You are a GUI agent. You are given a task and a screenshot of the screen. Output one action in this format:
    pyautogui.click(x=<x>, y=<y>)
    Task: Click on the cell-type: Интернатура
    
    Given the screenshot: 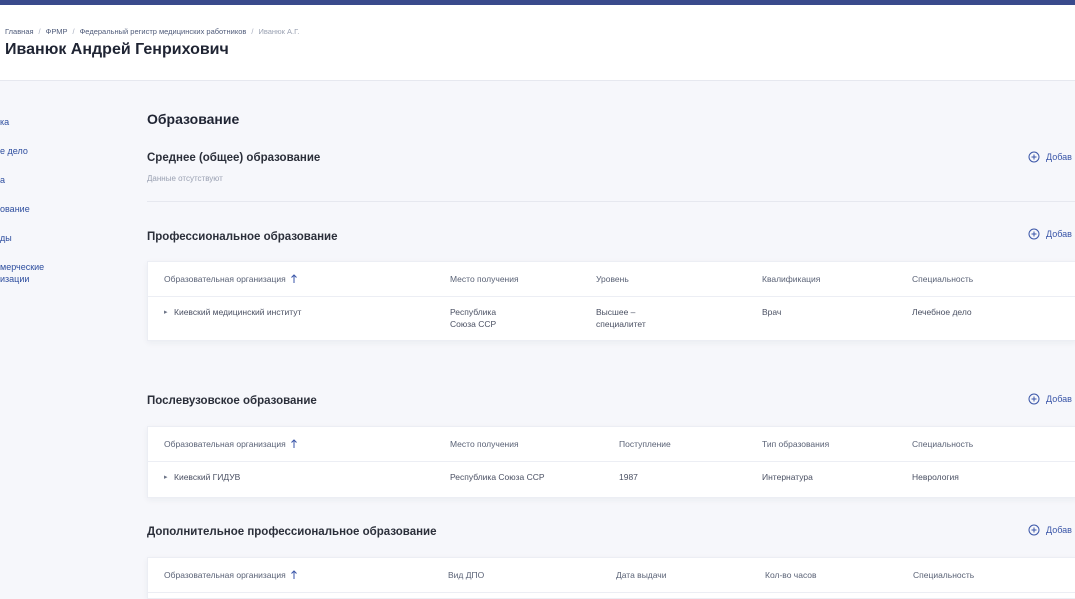 What is the action you would take?
    pyautogui.click(x=787, y=477)
    